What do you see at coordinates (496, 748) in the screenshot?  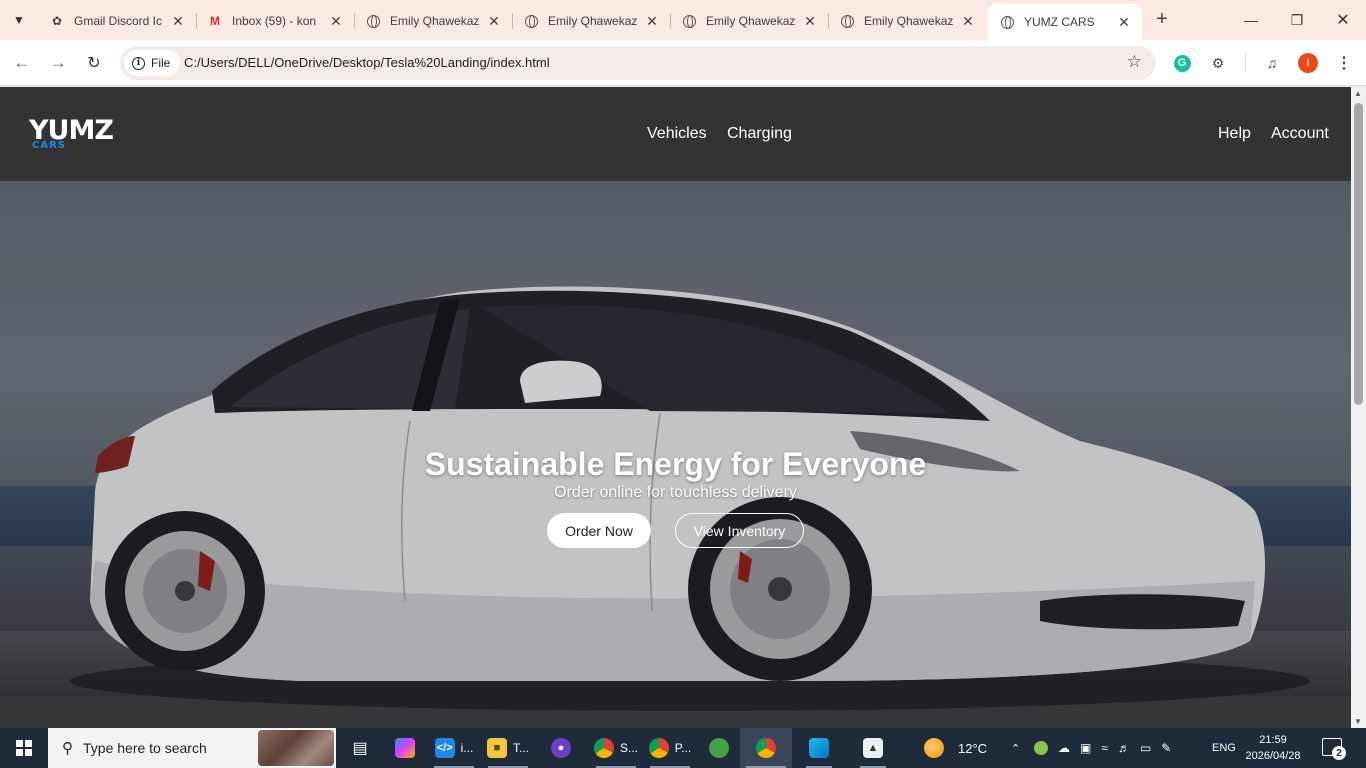 I see `folder-icon: ■` at bounding box center [496, 748].